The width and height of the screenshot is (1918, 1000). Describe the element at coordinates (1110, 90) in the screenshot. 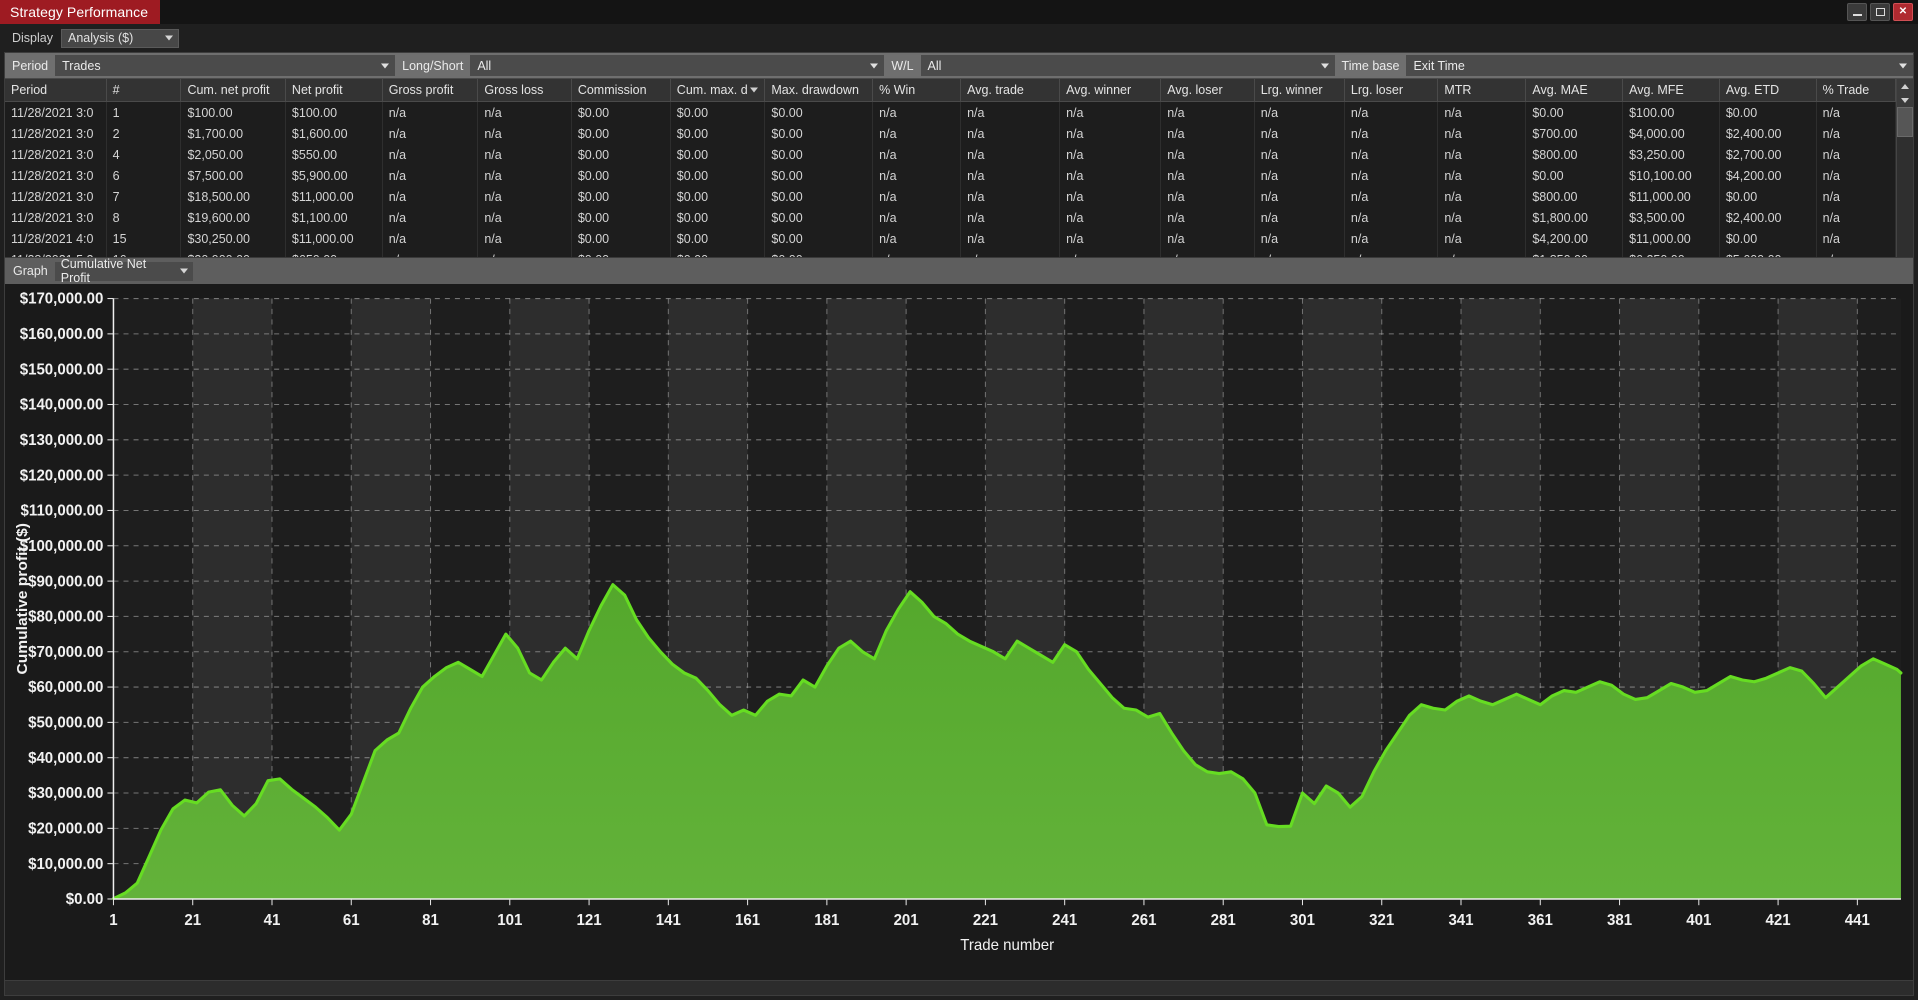

I see `table-column-header: Avg. winner` at that location.